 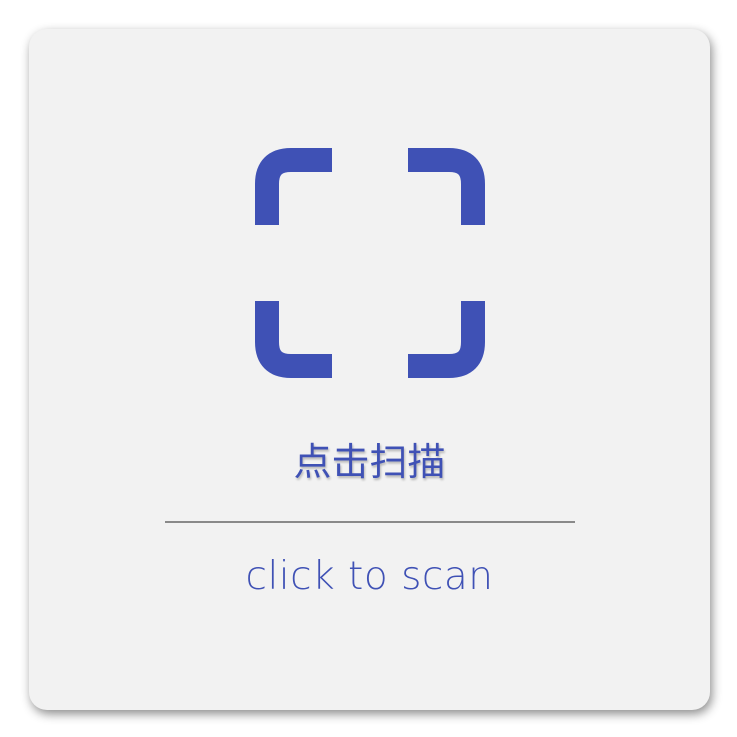 What do you see at coordinates (369, 576) in the screenshot?
I see `scan-subtitle: click to scan` at bounding box center [369, 576].